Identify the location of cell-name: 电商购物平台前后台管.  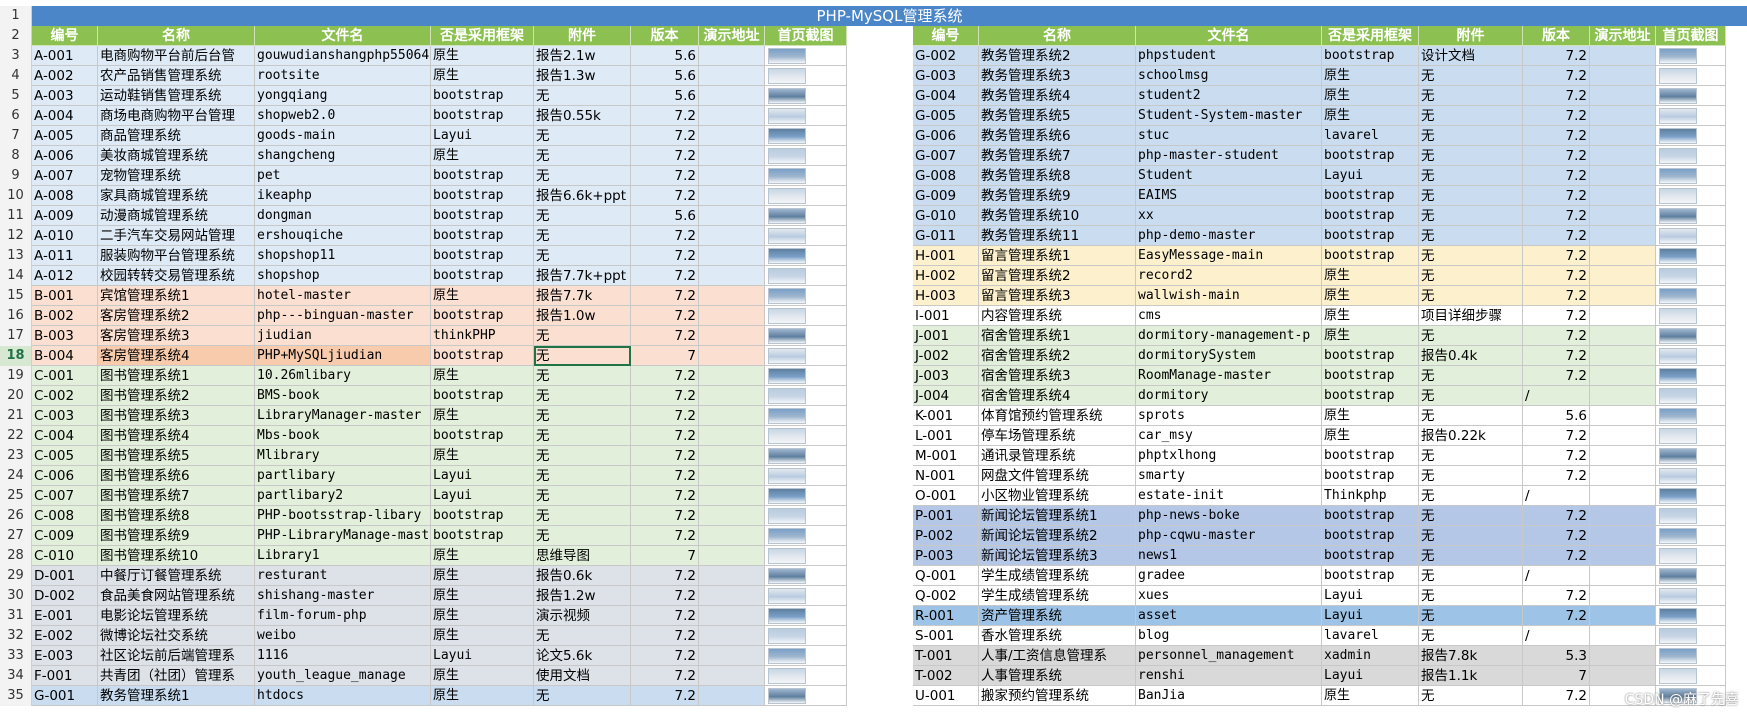
(176, 56).